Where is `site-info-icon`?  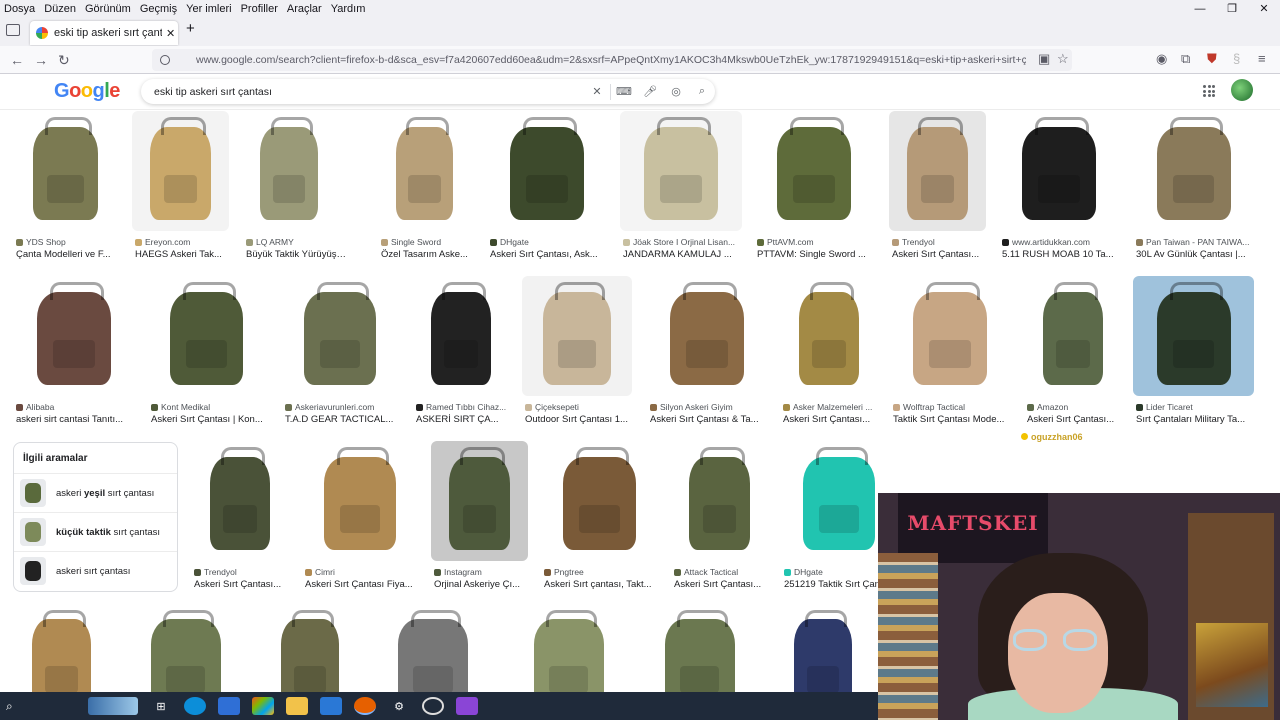 site-info-icon is located at coordinates (165, 60).